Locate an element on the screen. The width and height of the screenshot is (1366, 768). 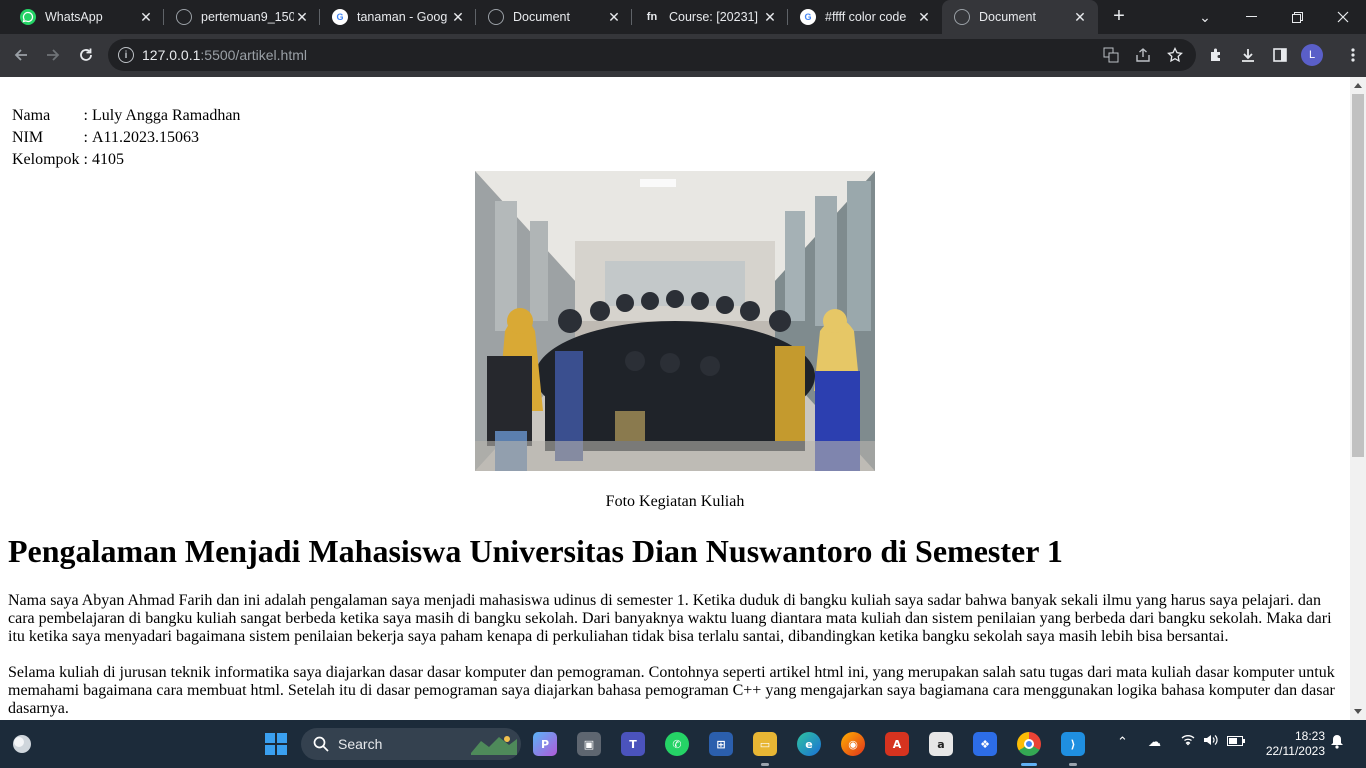
tab-title: WhatsApp is located at coordinates (74, 17).